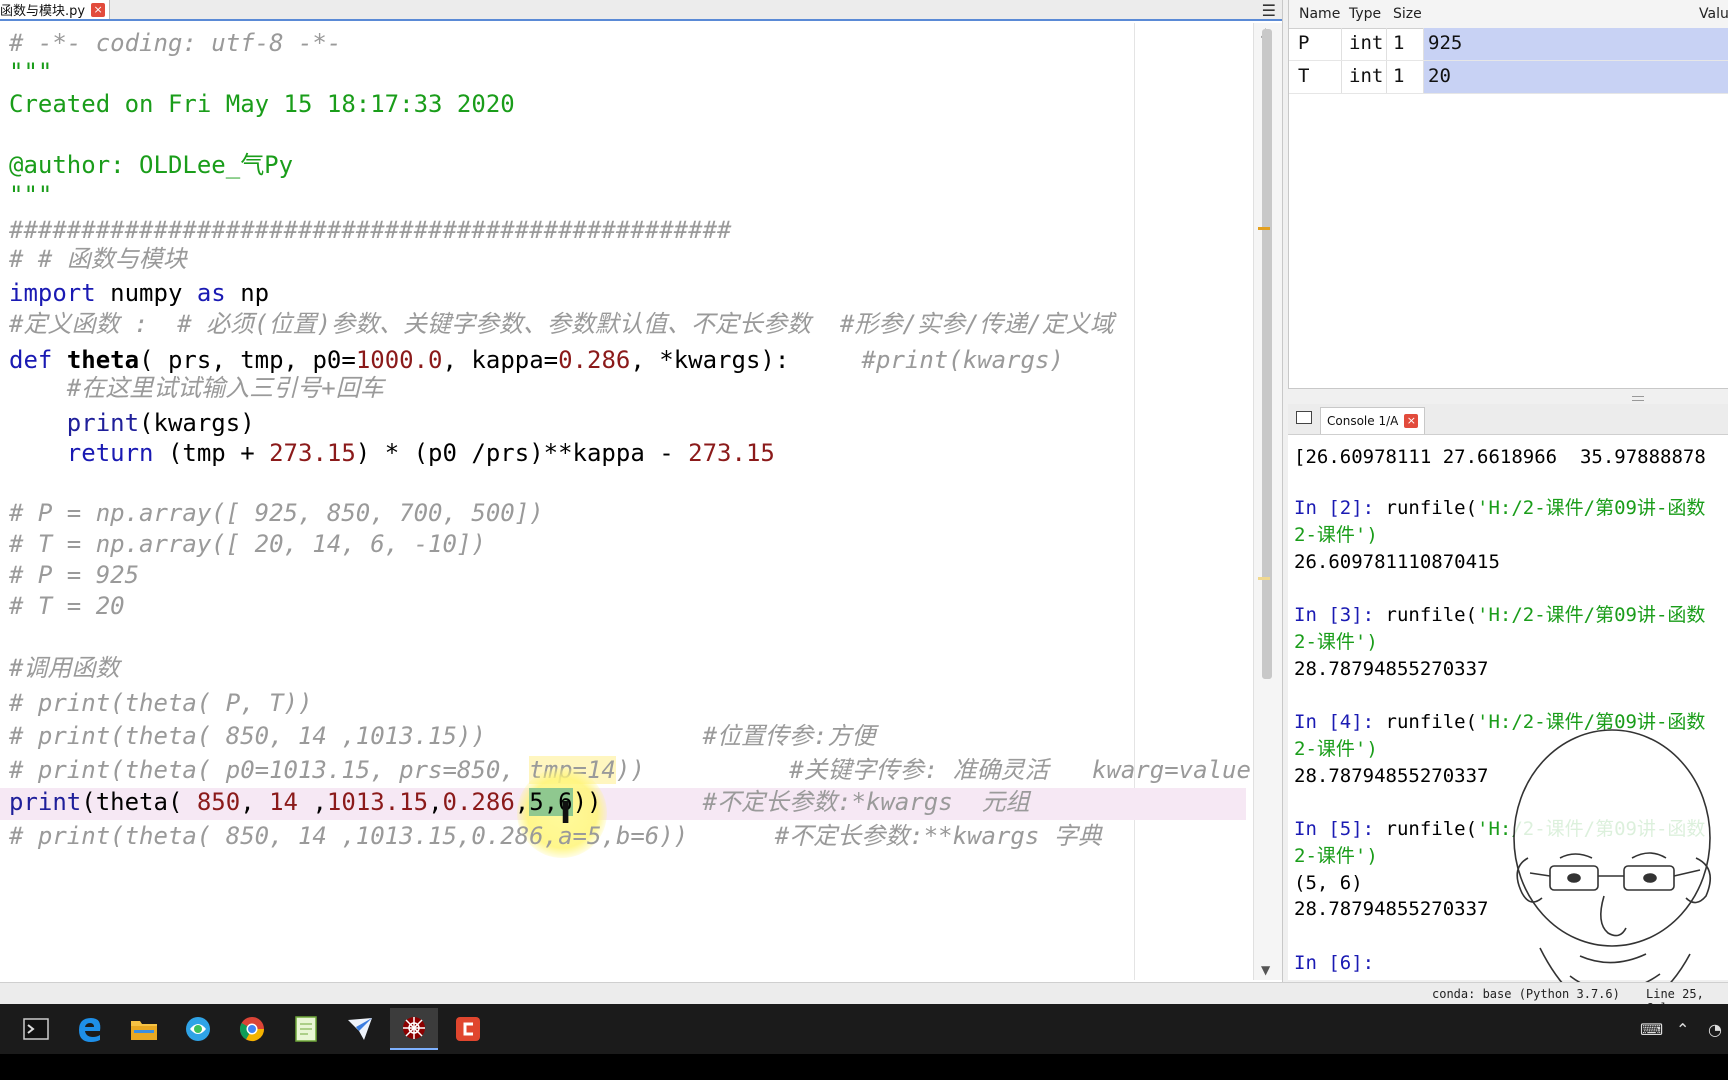 The image size is (1728, 1080). Describe the element at coordinates (1328, 883) in the screenshot. I see `console-output: (5, 6)` at that location.